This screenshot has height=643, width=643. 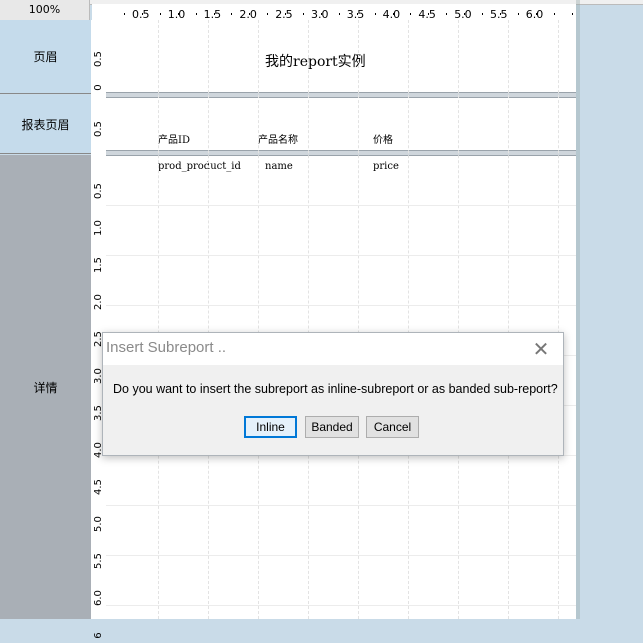 What do you see at coordinates (278, 138) in the screenshot?
I see `column-header-name: 产品名称` at bounding box center [278, 138].